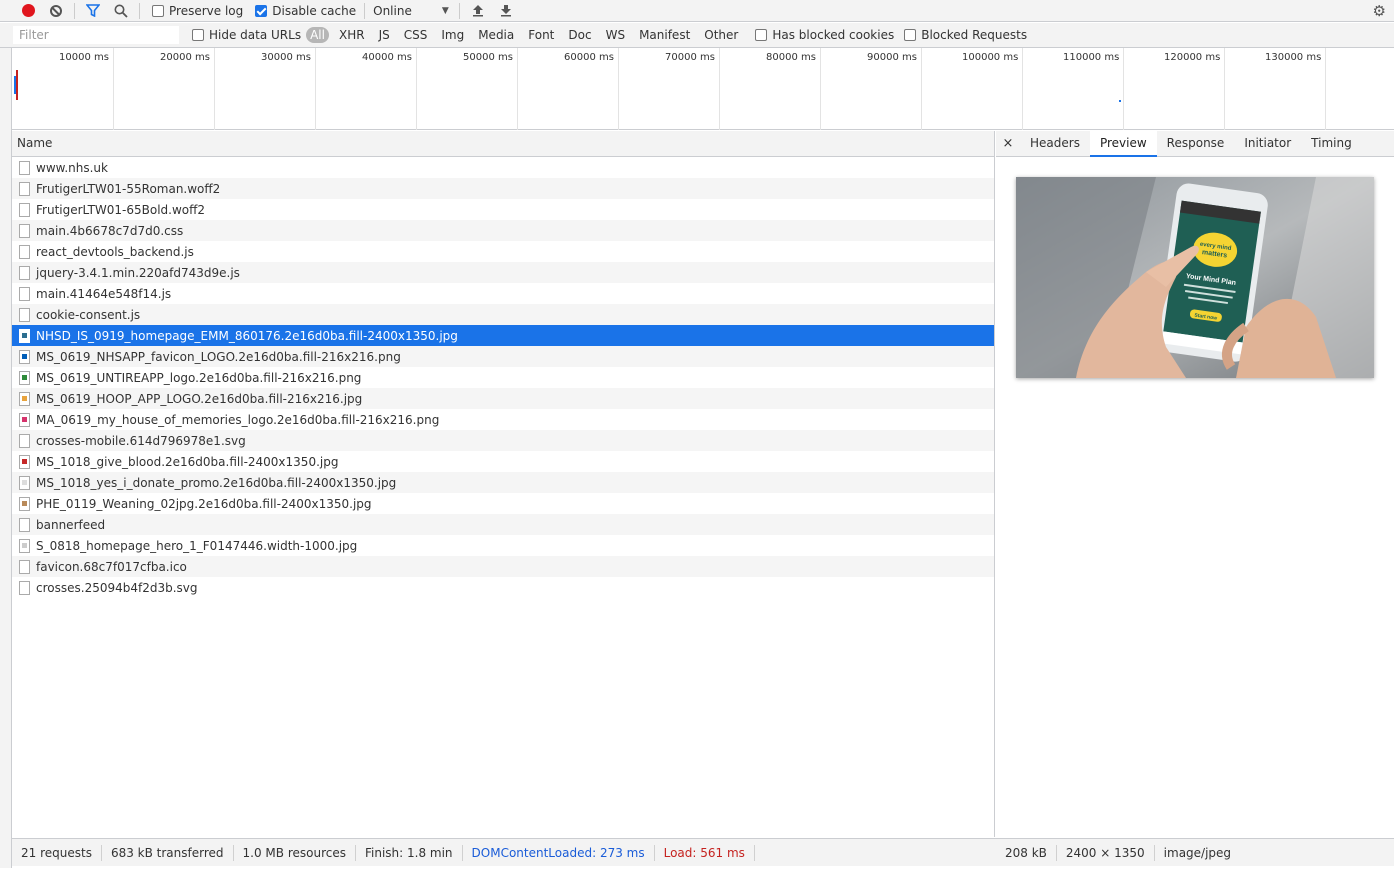 The height and width of the screenshot is (869, 1394). What do you see at coordinates (503, 167) in the screenshot?
I see `request-row: www.nhs.uk` at bounding box center [503, 167].